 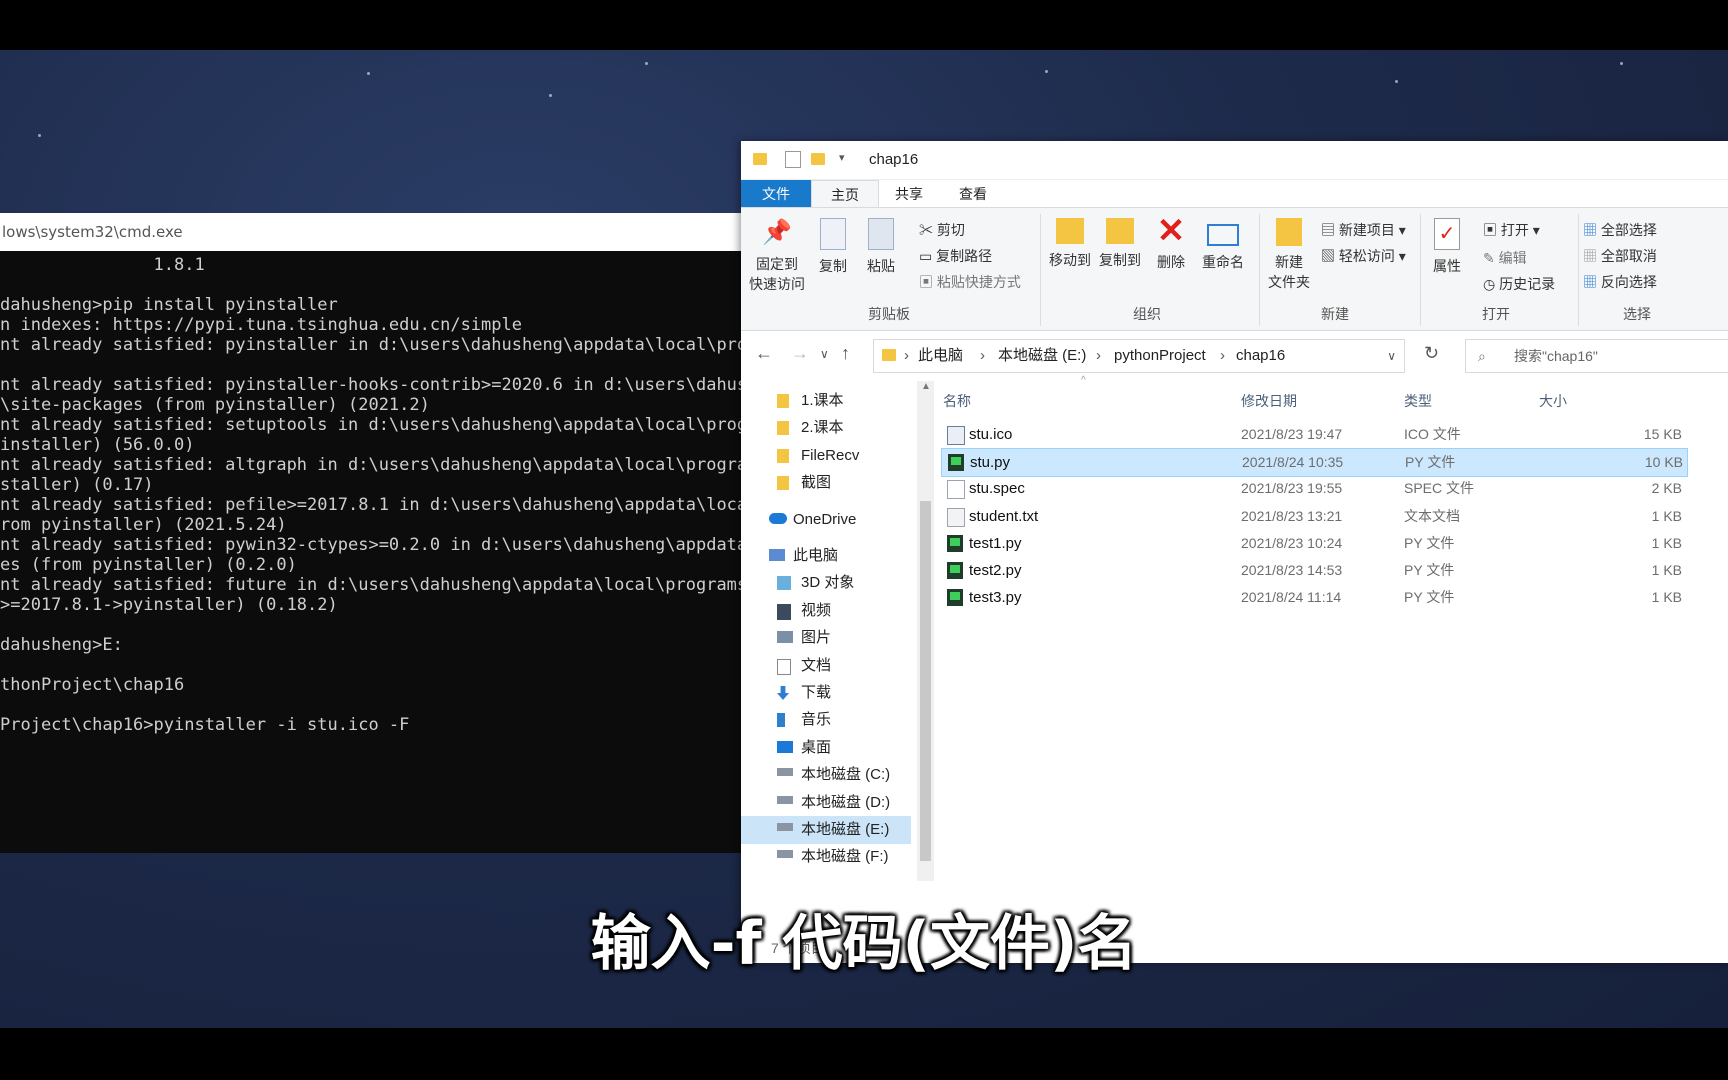 I want to click on nav-item: 截图, so click(x=826, y=483).